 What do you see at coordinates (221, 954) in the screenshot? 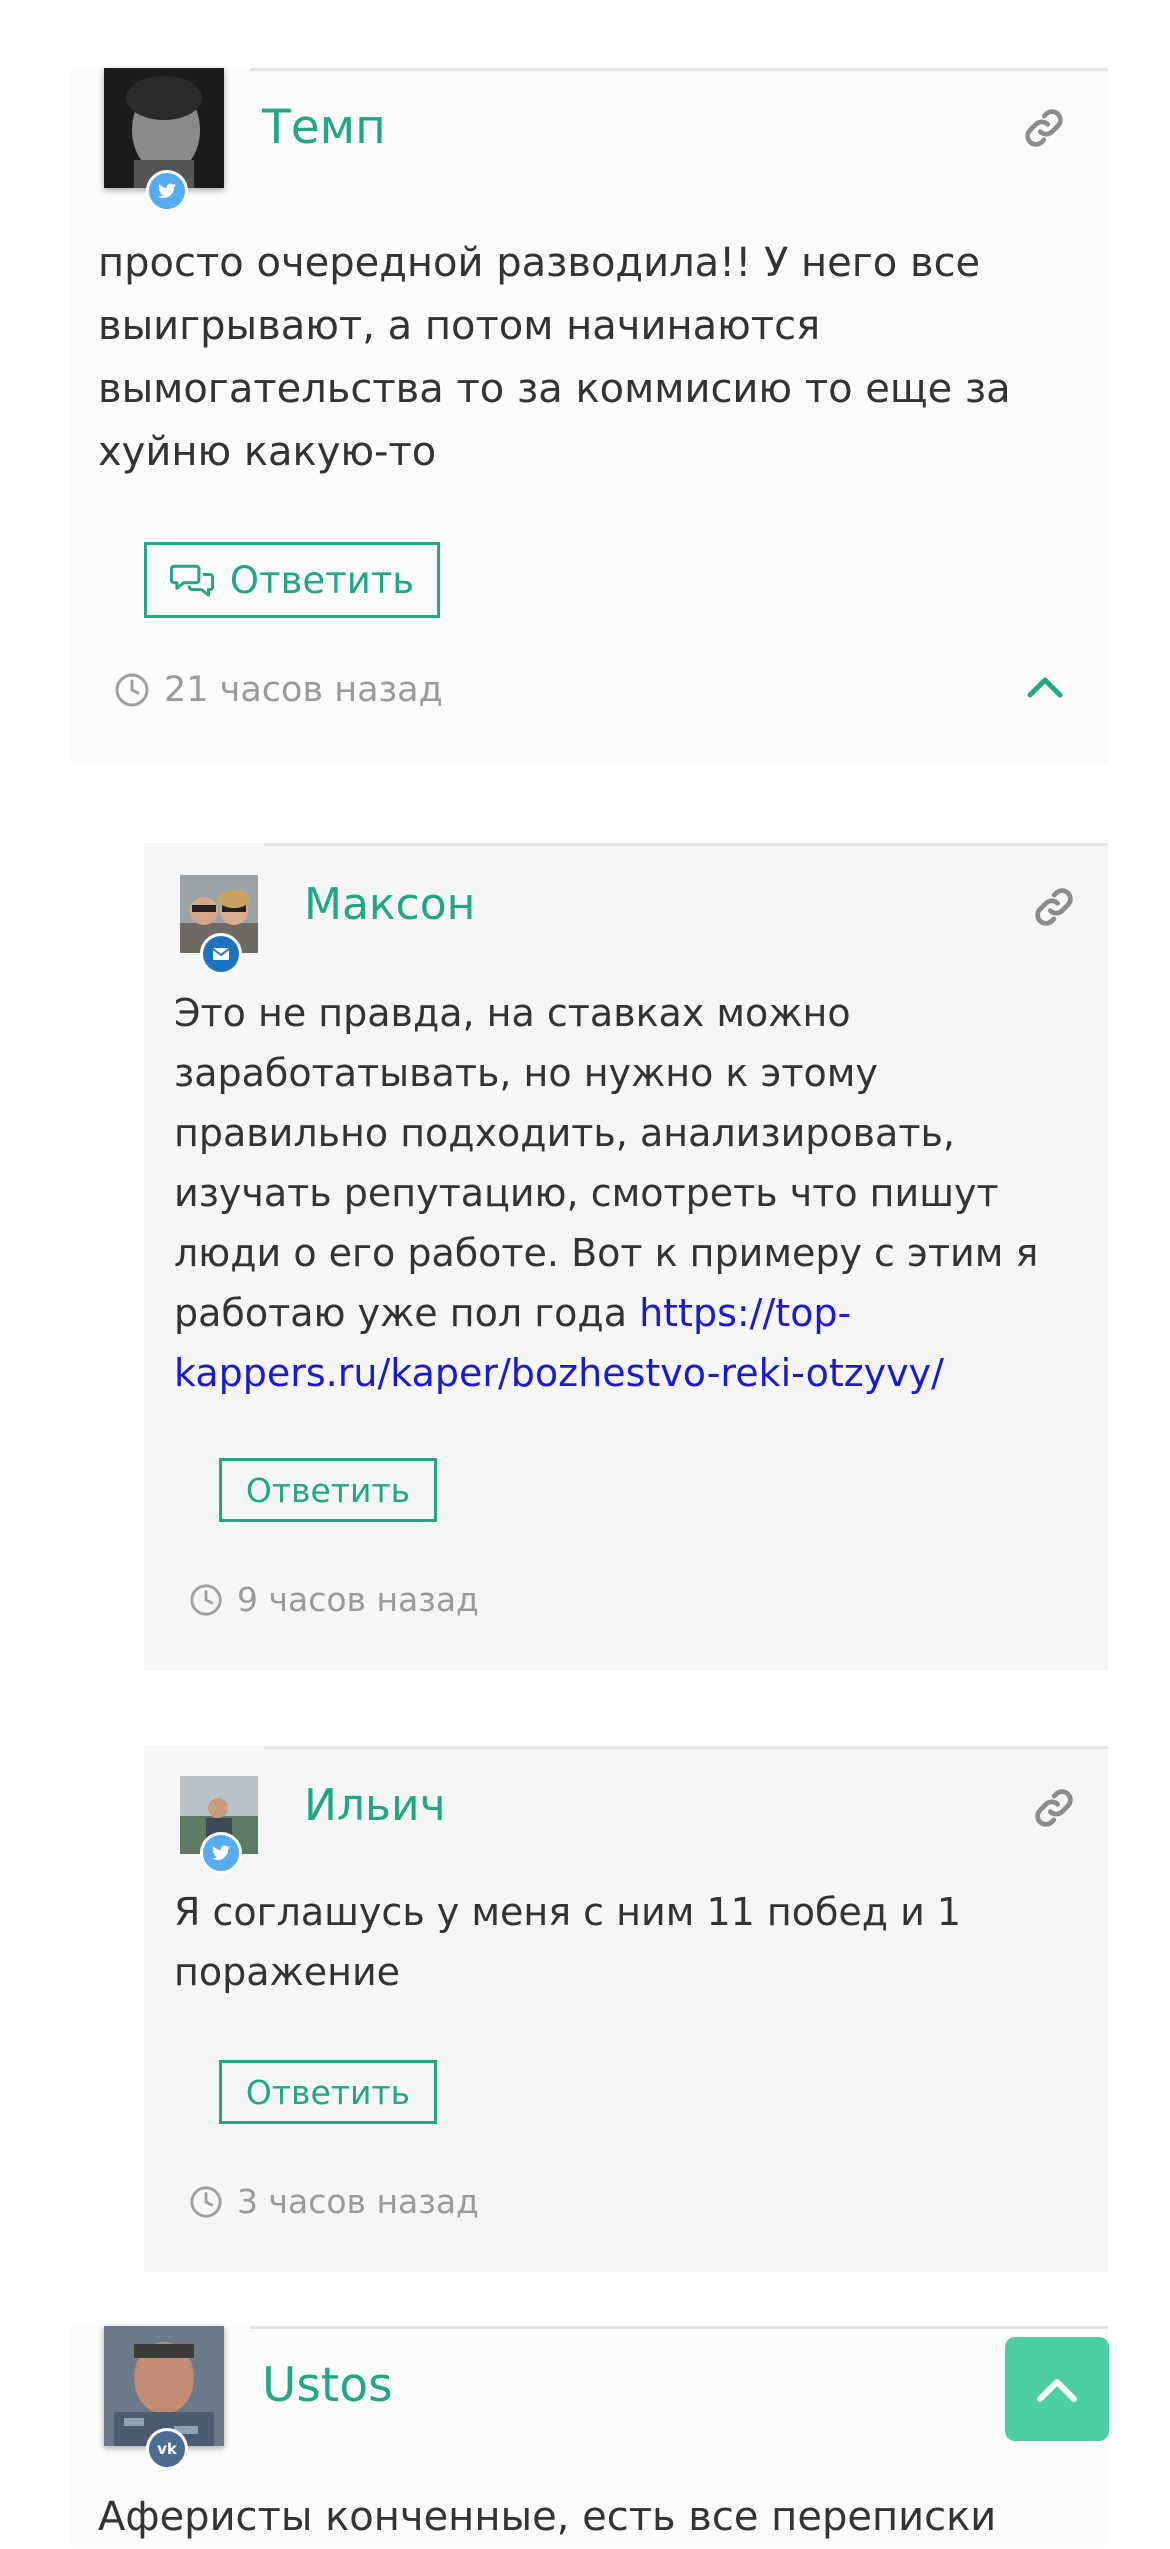
I see `email-icon` at bounding box center [221, 954].